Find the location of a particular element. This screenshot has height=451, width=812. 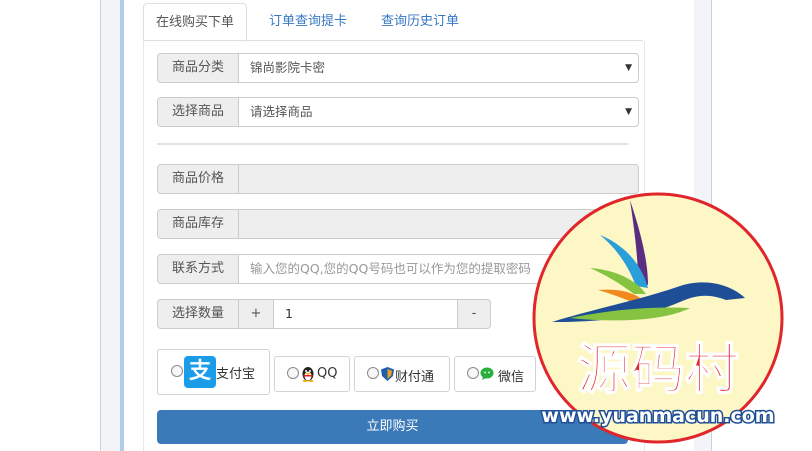

watermark-url-text: www.yuanmacun.com is located at coordinates (657, 416).